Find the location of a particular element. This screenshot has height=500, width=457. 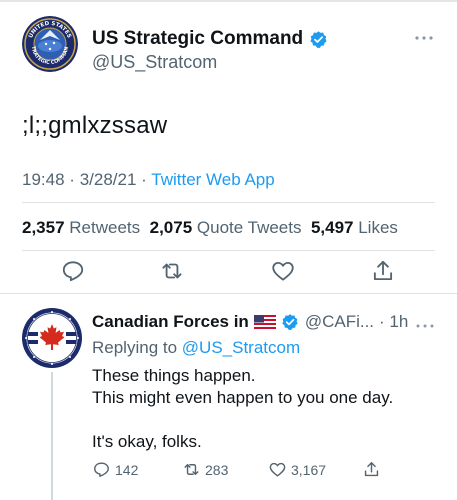

tweet-time: 19:48 is located at coordinates (43, 179).